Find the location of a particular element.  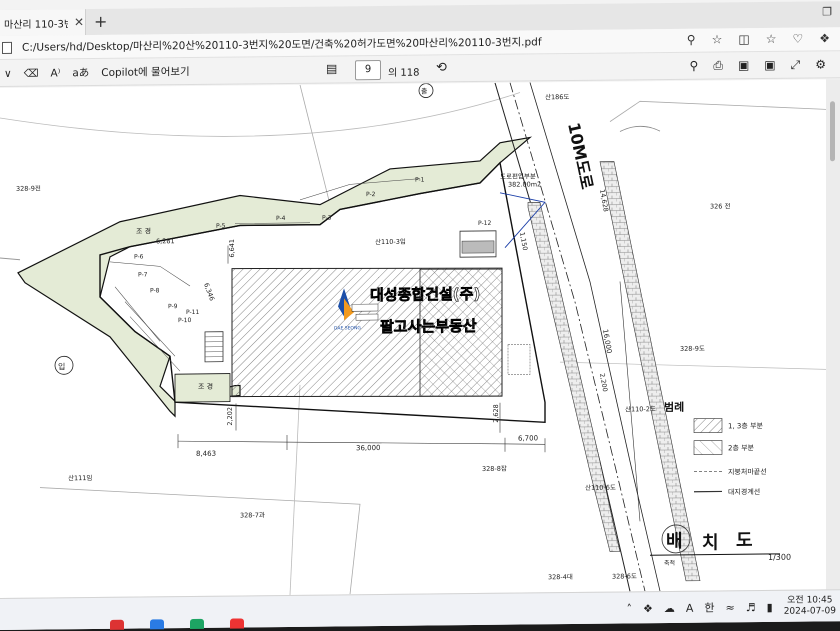

extensions-icon: ❖ is located at coordinates (824, 38).